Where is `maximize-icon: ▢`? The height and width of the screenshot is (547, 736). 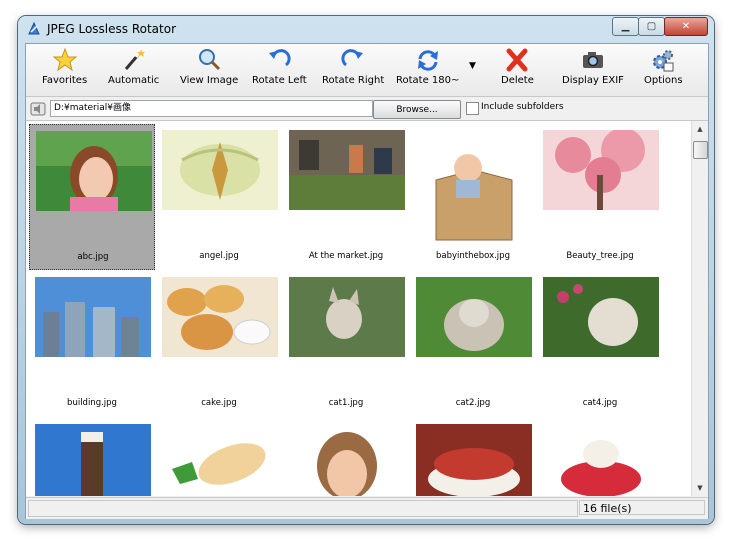
maximize-icon: ▢ is located at coordinates (651, 26).